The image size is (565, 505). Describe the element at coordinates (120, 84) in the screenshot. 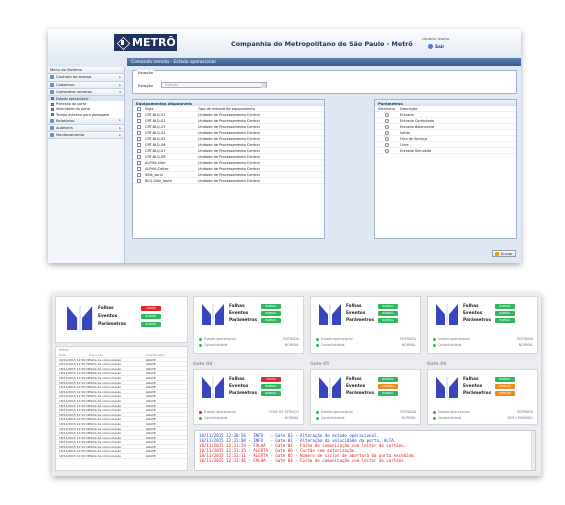

I see `chevron-icon: ▸` at that location.